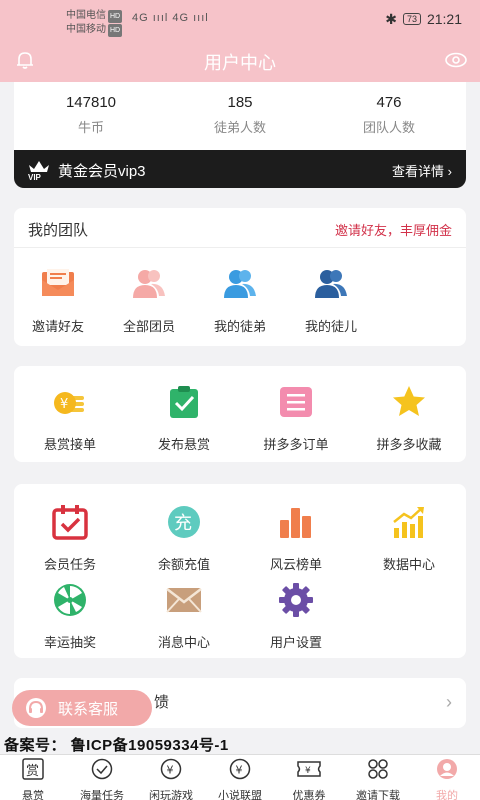  I want to click on tool-user-settings: 用户设置, so click(296, 616).